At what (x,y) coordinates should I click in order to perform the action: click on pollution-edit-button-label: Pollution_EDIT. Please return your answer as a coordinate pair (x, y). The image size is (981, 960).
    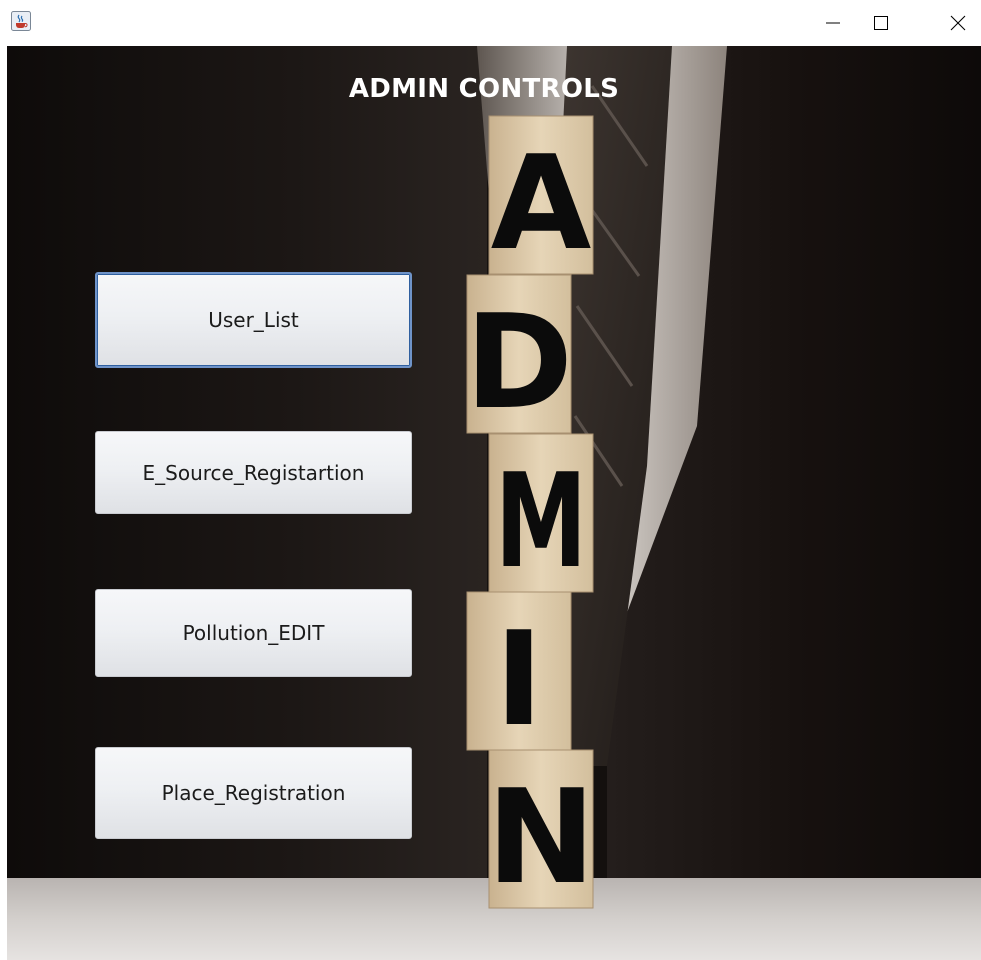
    Looking at the image, I should click on (253, 633).